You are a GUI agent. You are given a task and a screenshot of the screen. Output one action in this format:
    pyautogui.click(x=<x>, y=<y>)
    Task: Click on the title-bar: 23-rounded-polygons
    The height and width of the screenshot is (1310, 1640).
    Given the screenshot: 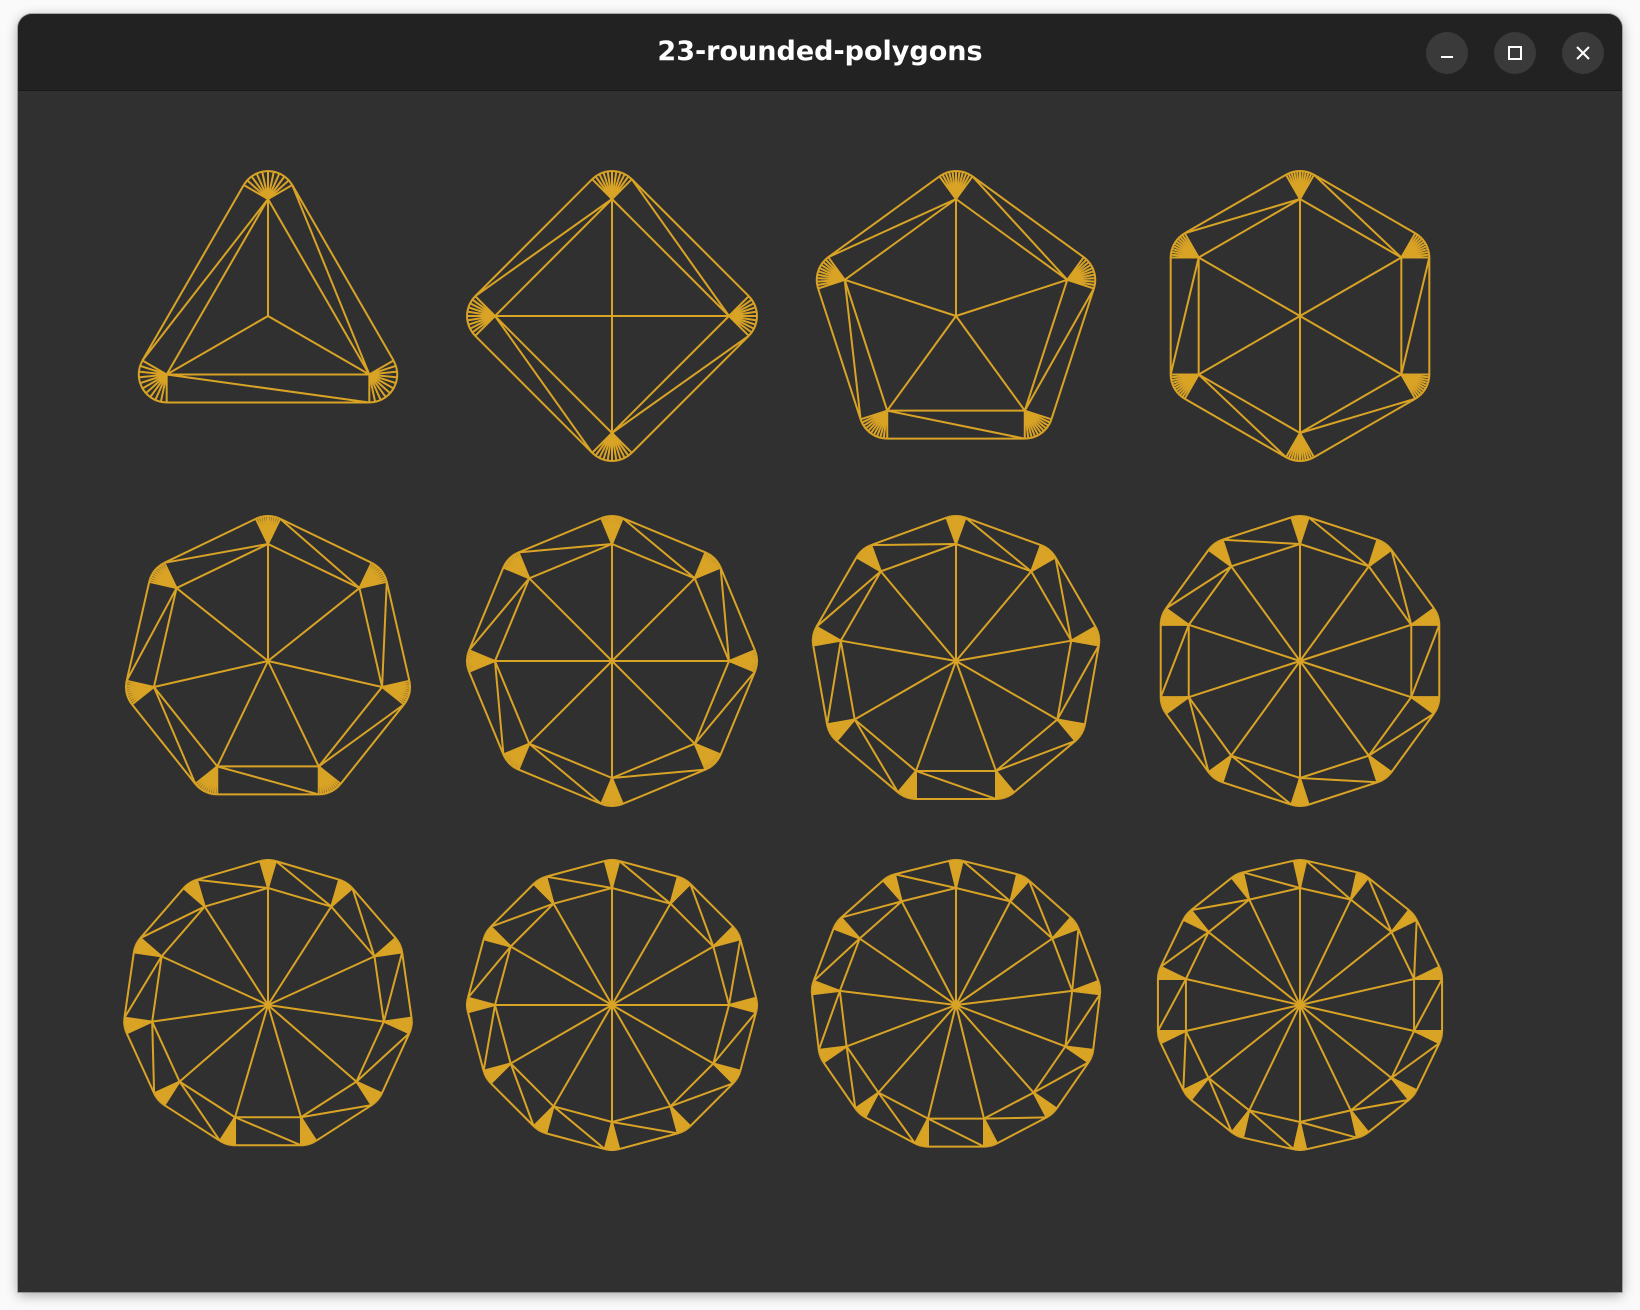 What is the action you would take?
    pyautogui.click(x=820, y=52)
    